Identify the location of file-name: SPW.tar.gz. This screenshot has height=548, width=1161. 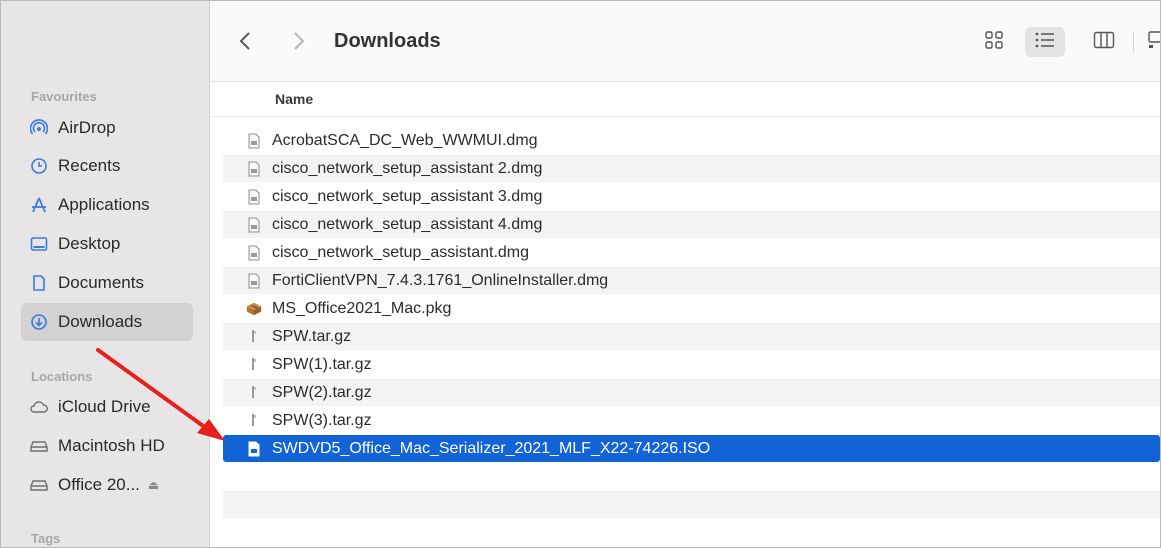
(312, 336).